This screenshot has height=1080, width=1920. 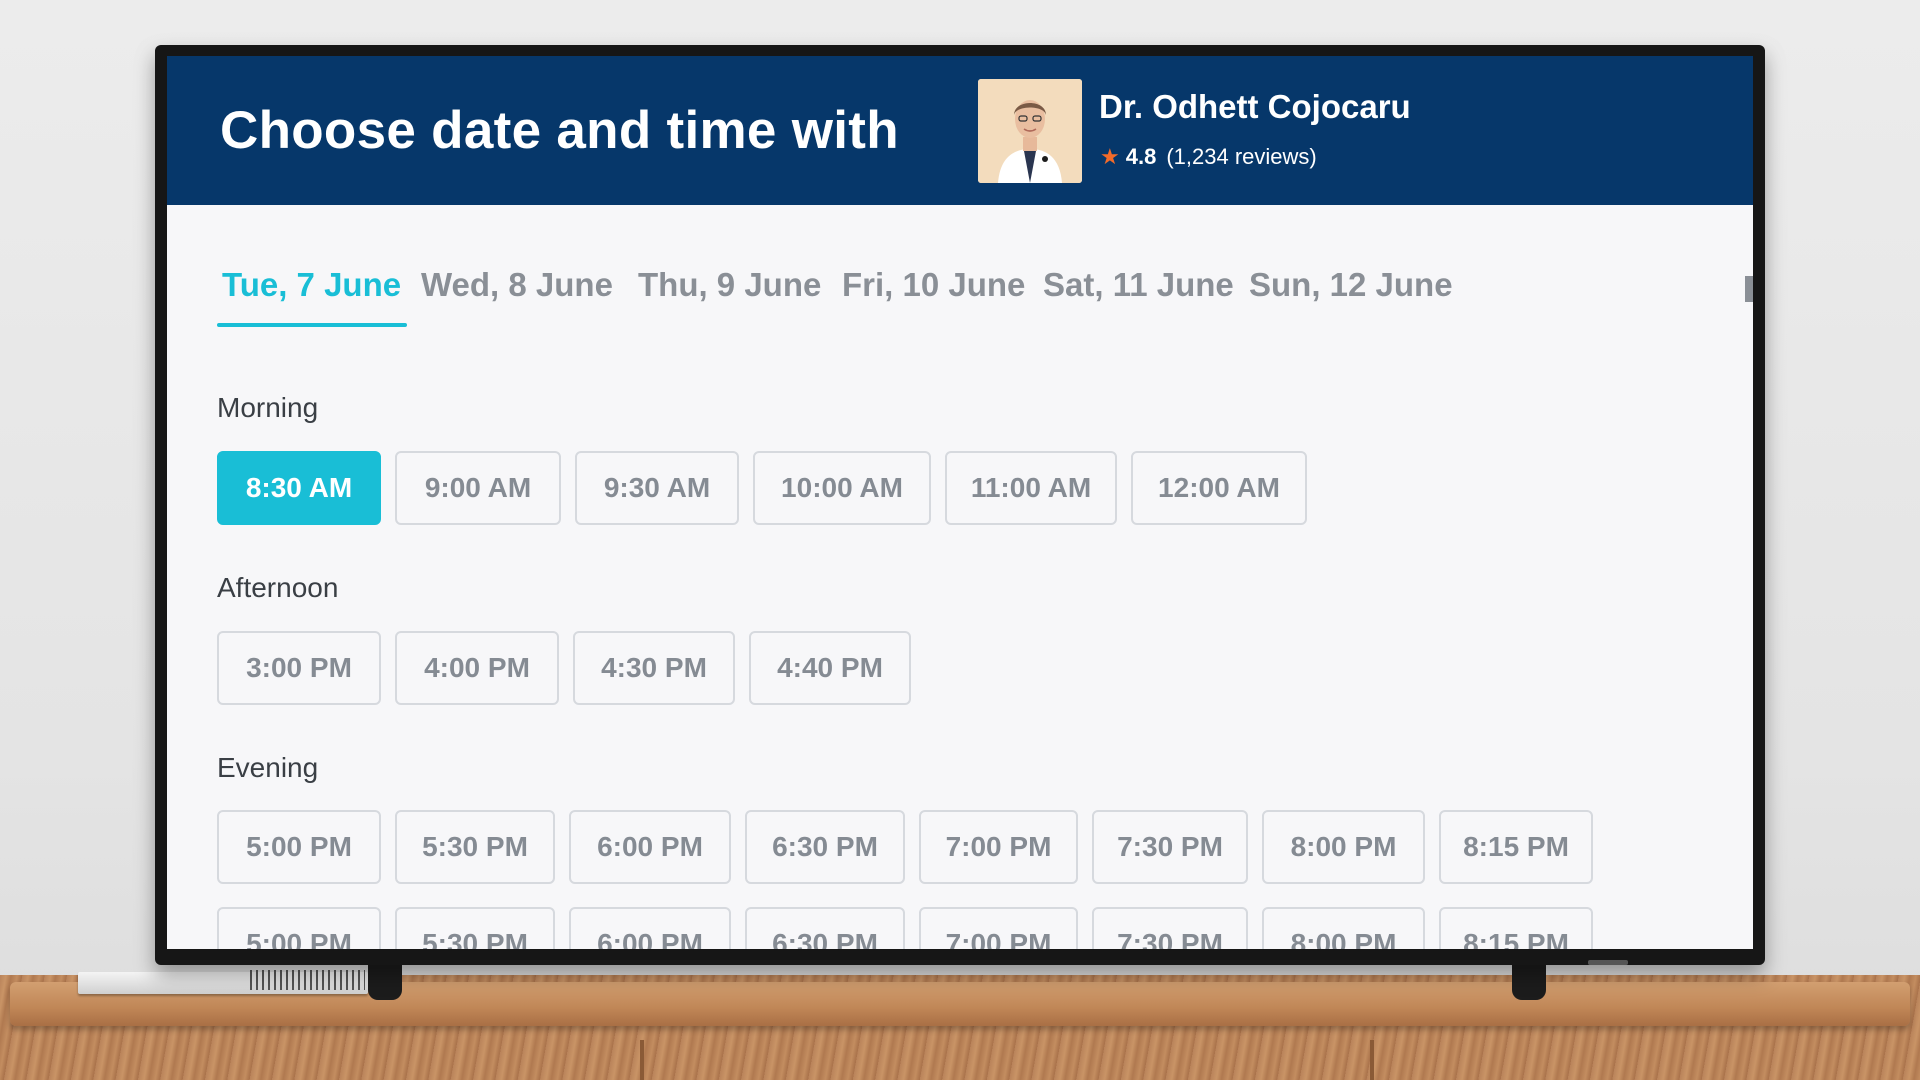 What do you see at coordinates (1516, 928) in the screenshot?
I see `slot-evening-16: 8:15 PM` at bounding box center [1516, 928].